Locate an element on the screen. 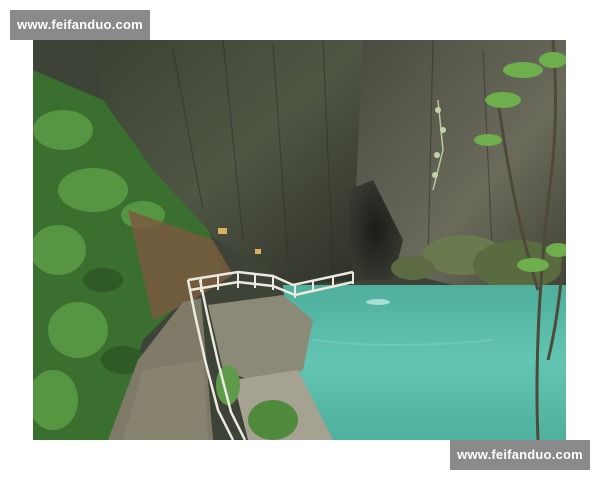 The image size is (600, 480). watermark-bottom-right: www.feifanduo.com is located at coordinates (520, 455).